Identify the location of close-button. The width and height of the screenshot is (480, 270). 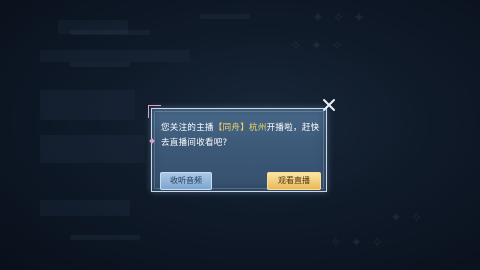
(329, 105).